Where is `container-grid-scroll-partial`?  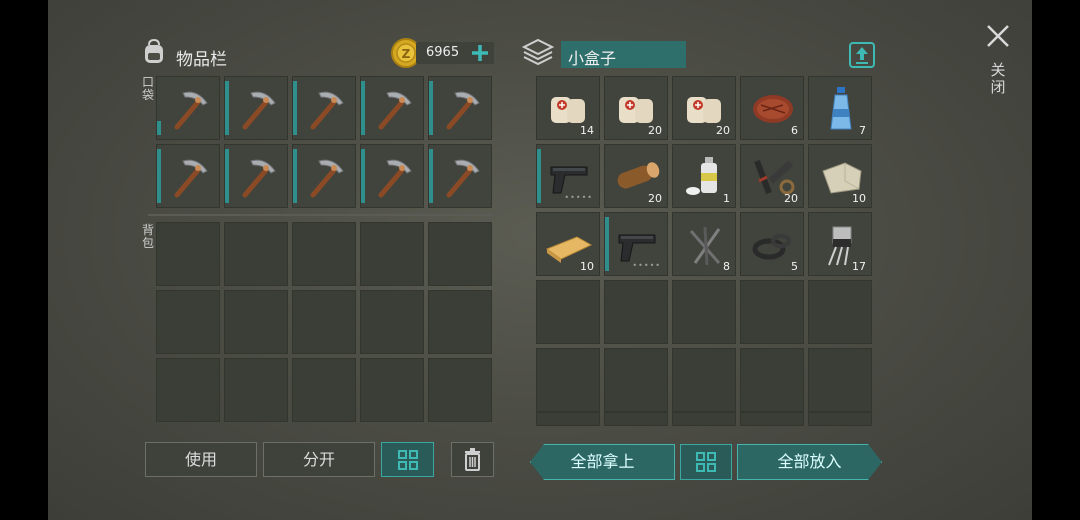
container-grid-scroll-partial is located at coordinates (704, 419).